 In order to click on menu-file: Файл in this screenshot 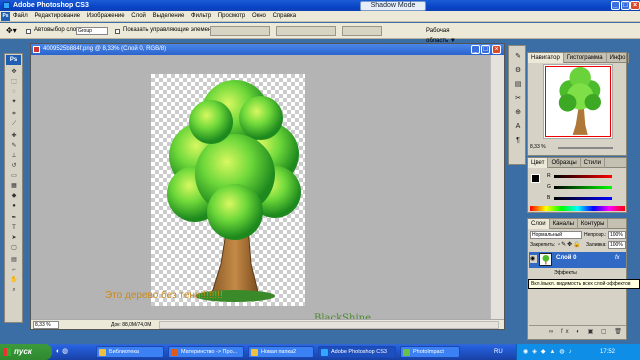, I will do `click(20, 16)`.